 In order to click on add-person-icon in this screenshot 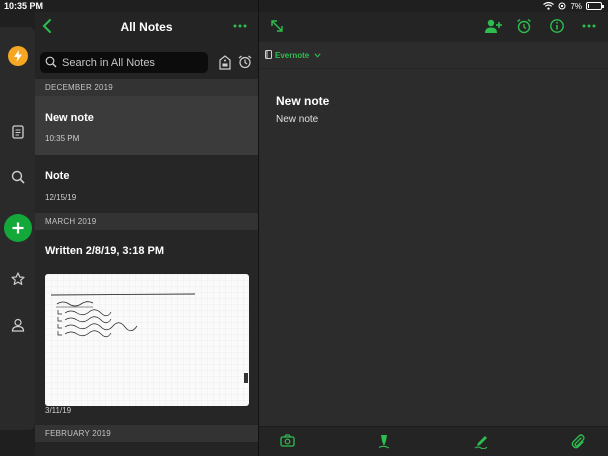, I will do `click(493, 26)`.